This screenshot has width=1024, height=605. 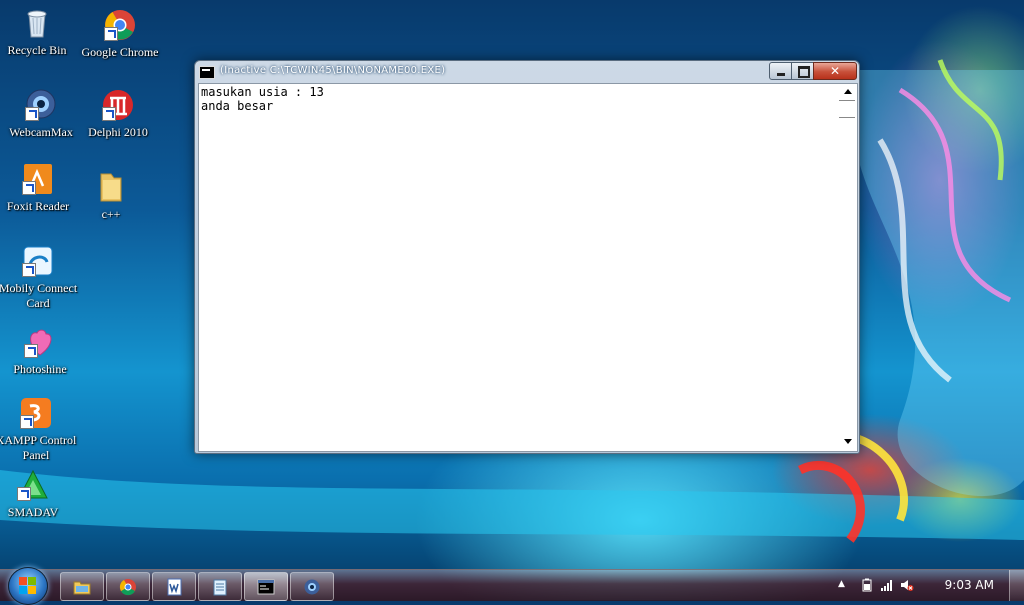 I want to click on volume-muted-icon, so click(x=907, y=585).